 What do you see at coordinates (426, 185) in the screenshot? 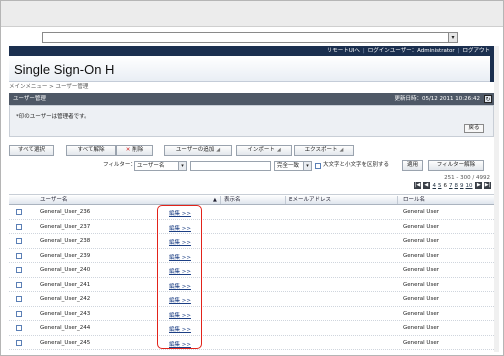
I see `prev-page-icon: ◀` at bounding box center [426, 185].